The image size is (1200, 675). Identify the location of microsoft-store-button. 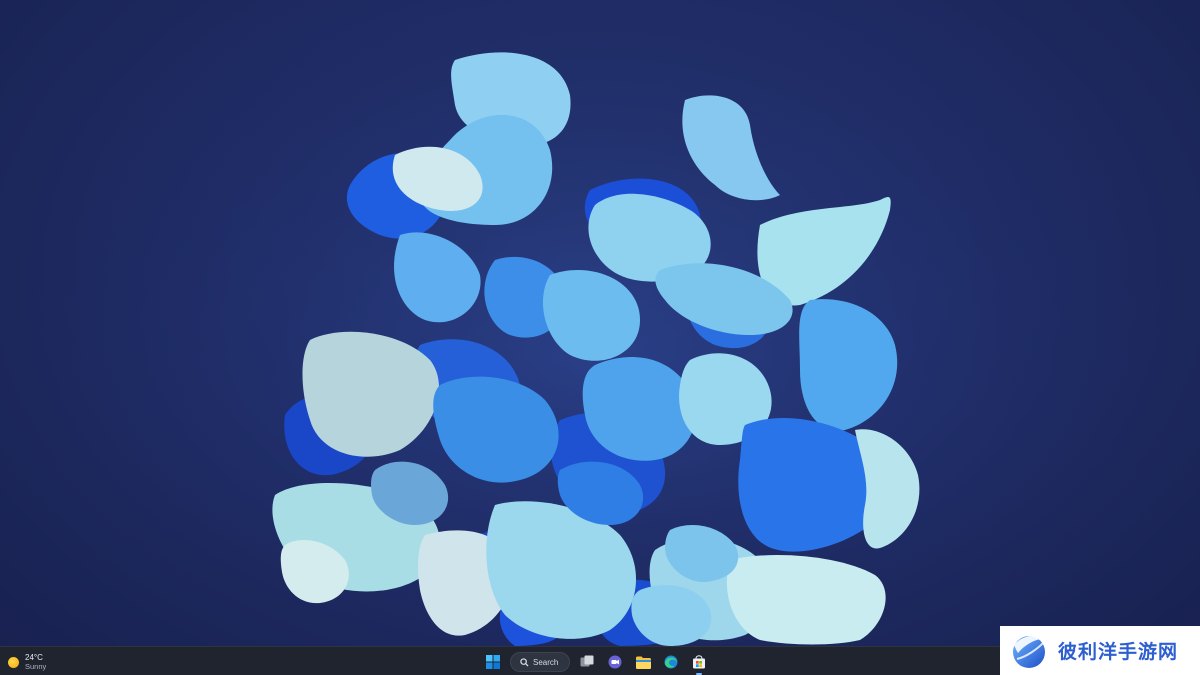
(699, 663).